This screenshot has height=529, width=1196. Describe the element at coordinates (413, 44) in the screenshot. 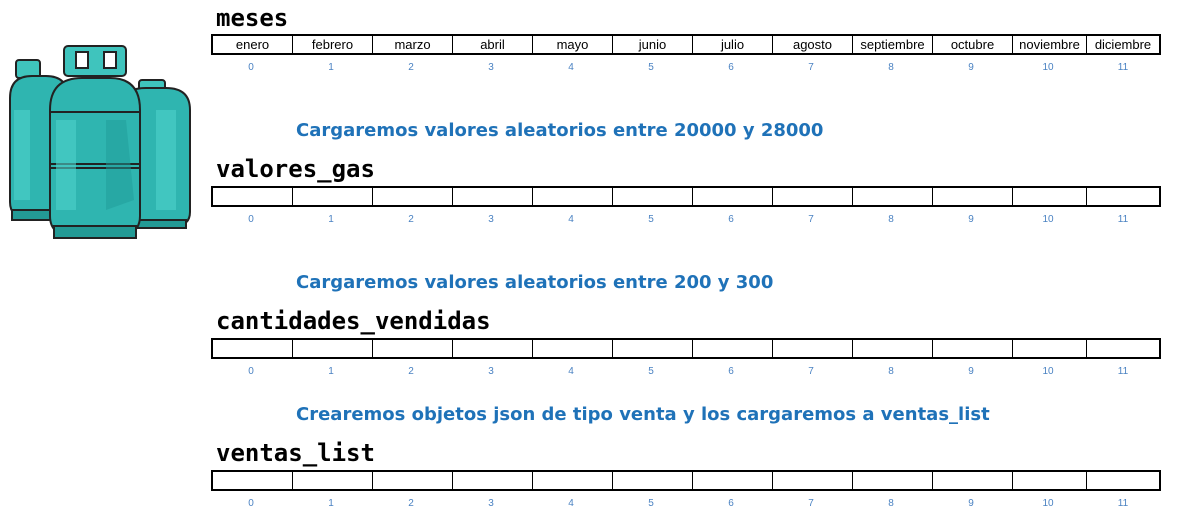

I see `array-cell: marzo` at that location.